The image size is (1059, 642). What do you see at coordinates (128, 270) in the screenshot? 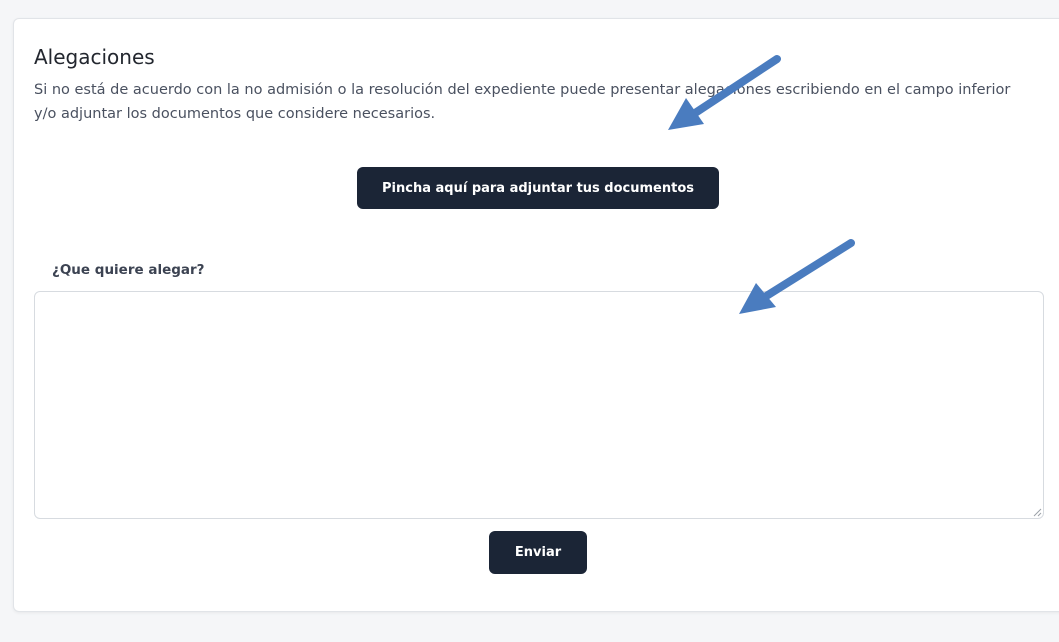
I see `allegation-field-label: ¿Que quiere alegar?` at bounding box center [128, 270].